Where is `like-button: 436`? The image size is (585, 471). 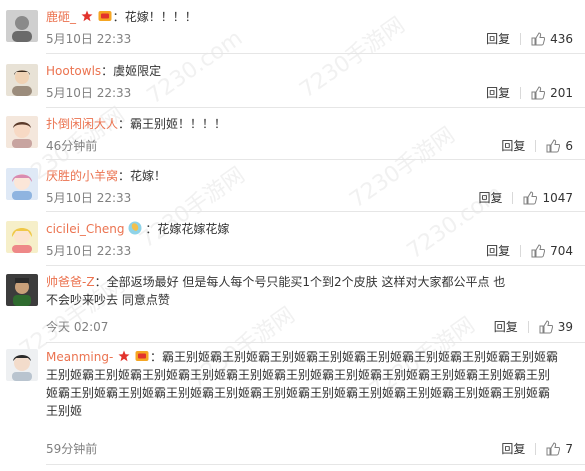
like-button: 436 is located at coordinates (552, 39).